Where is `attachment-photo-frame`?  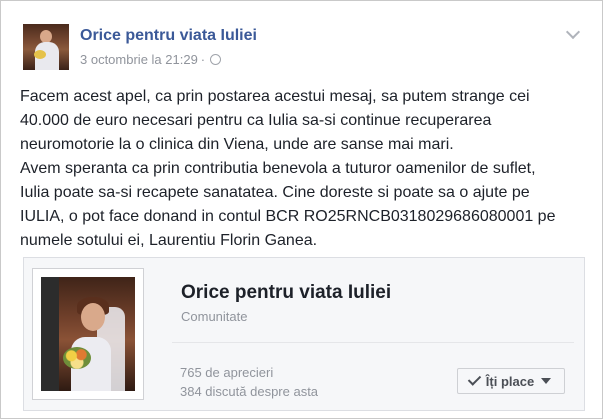
attachment-photo-frame is located at coordinates (88, 334).